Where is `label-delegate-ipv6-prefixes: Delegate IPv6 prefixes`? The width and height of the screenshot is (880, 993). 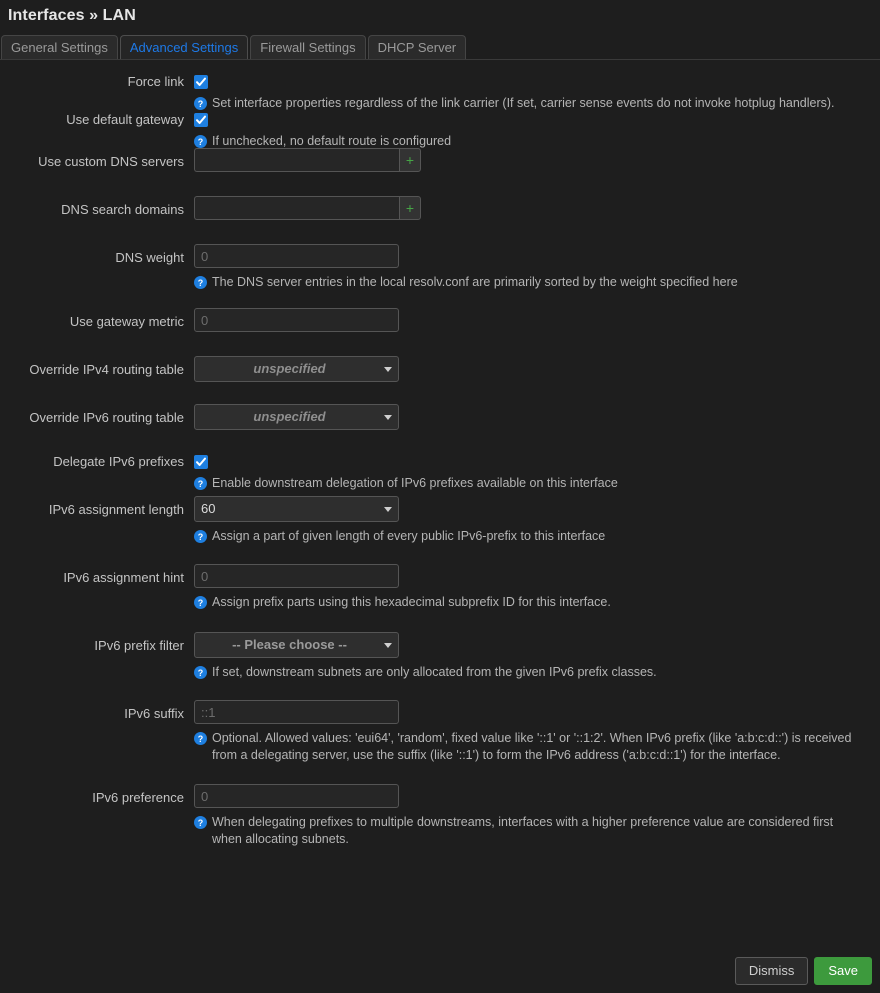 label-delegate-ipv6-prefixes: Delegate IPv6 prefixes is located at coordinates (118, 461).